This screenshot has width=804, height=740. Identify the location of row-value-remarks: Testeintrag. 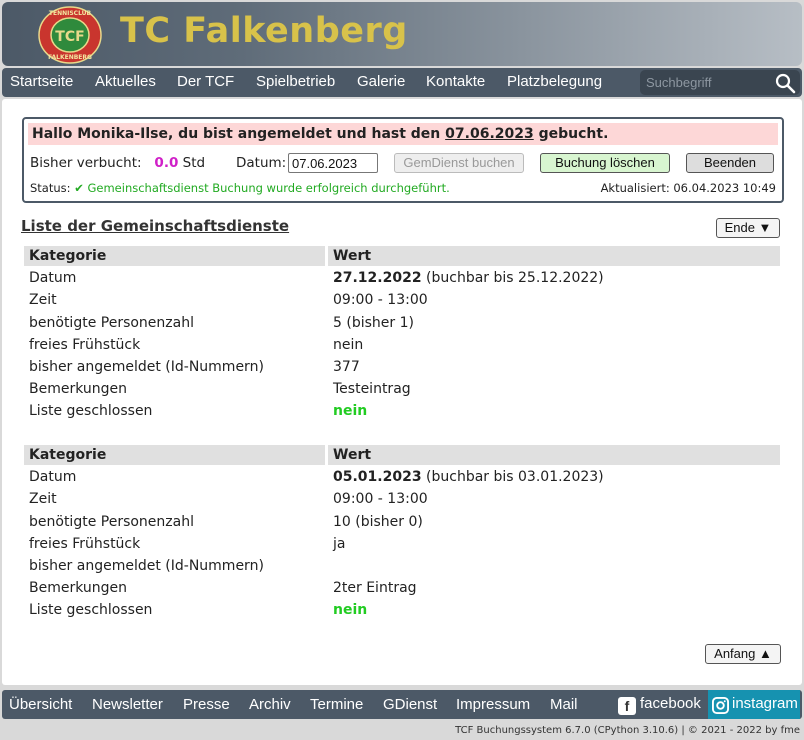
(372, 389).